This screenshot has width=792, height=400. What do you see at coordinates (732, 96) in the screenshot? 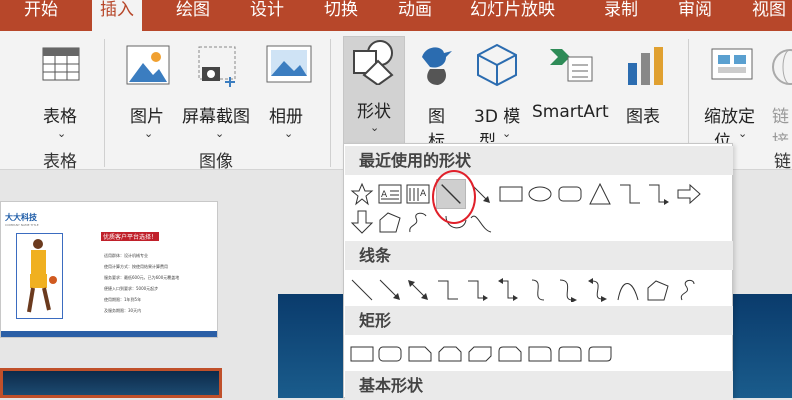
I see `zoom-button: 缩放定 位 ⌄` at bounding box center [732, 96].